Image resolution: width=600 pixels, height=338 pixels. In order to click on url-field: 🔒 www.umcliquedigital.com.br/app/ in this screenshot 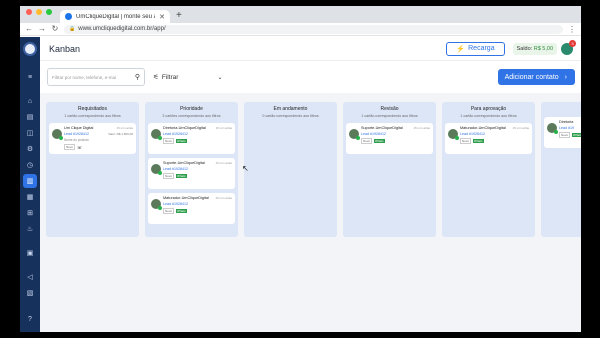, I will do `click(313, 29)`.